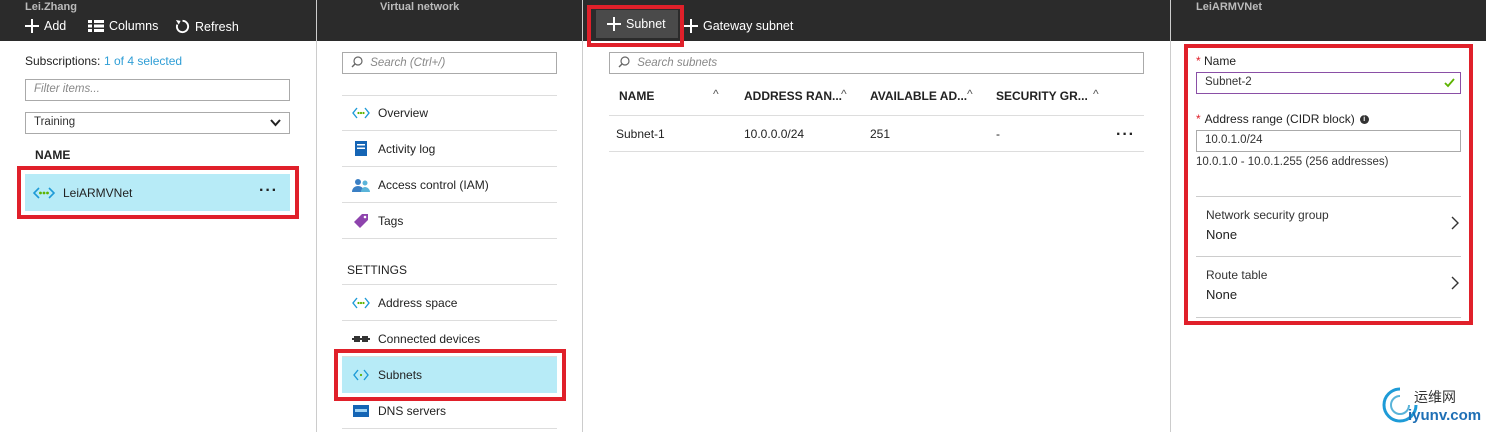 The image size is (1486, 432). I want to click on security-group-cell: -, so click(998, 134).